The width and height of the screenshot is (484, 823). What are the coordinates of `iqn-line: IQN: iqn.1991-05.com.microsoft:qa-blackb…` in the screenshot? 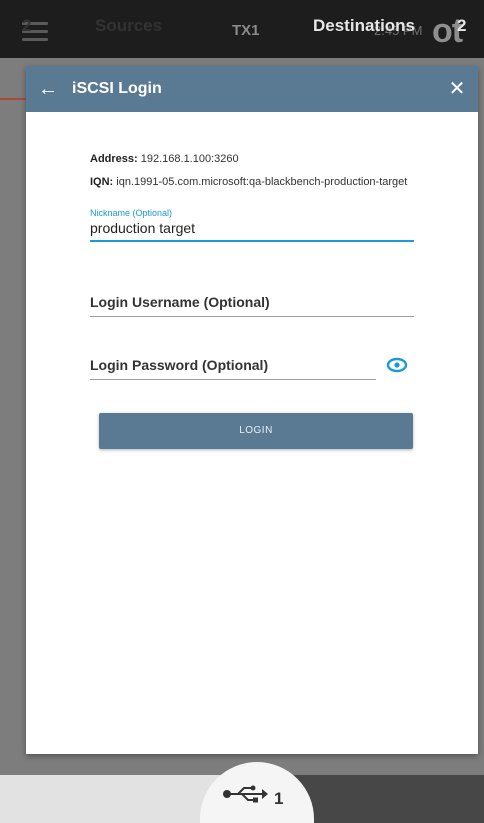 It's located at (252, 182).